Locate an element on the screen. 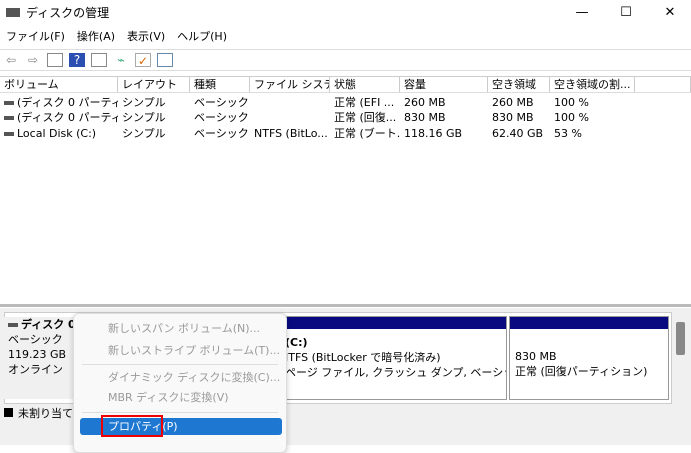  cell: 118.16 GB is located at coordinates (433, 133).